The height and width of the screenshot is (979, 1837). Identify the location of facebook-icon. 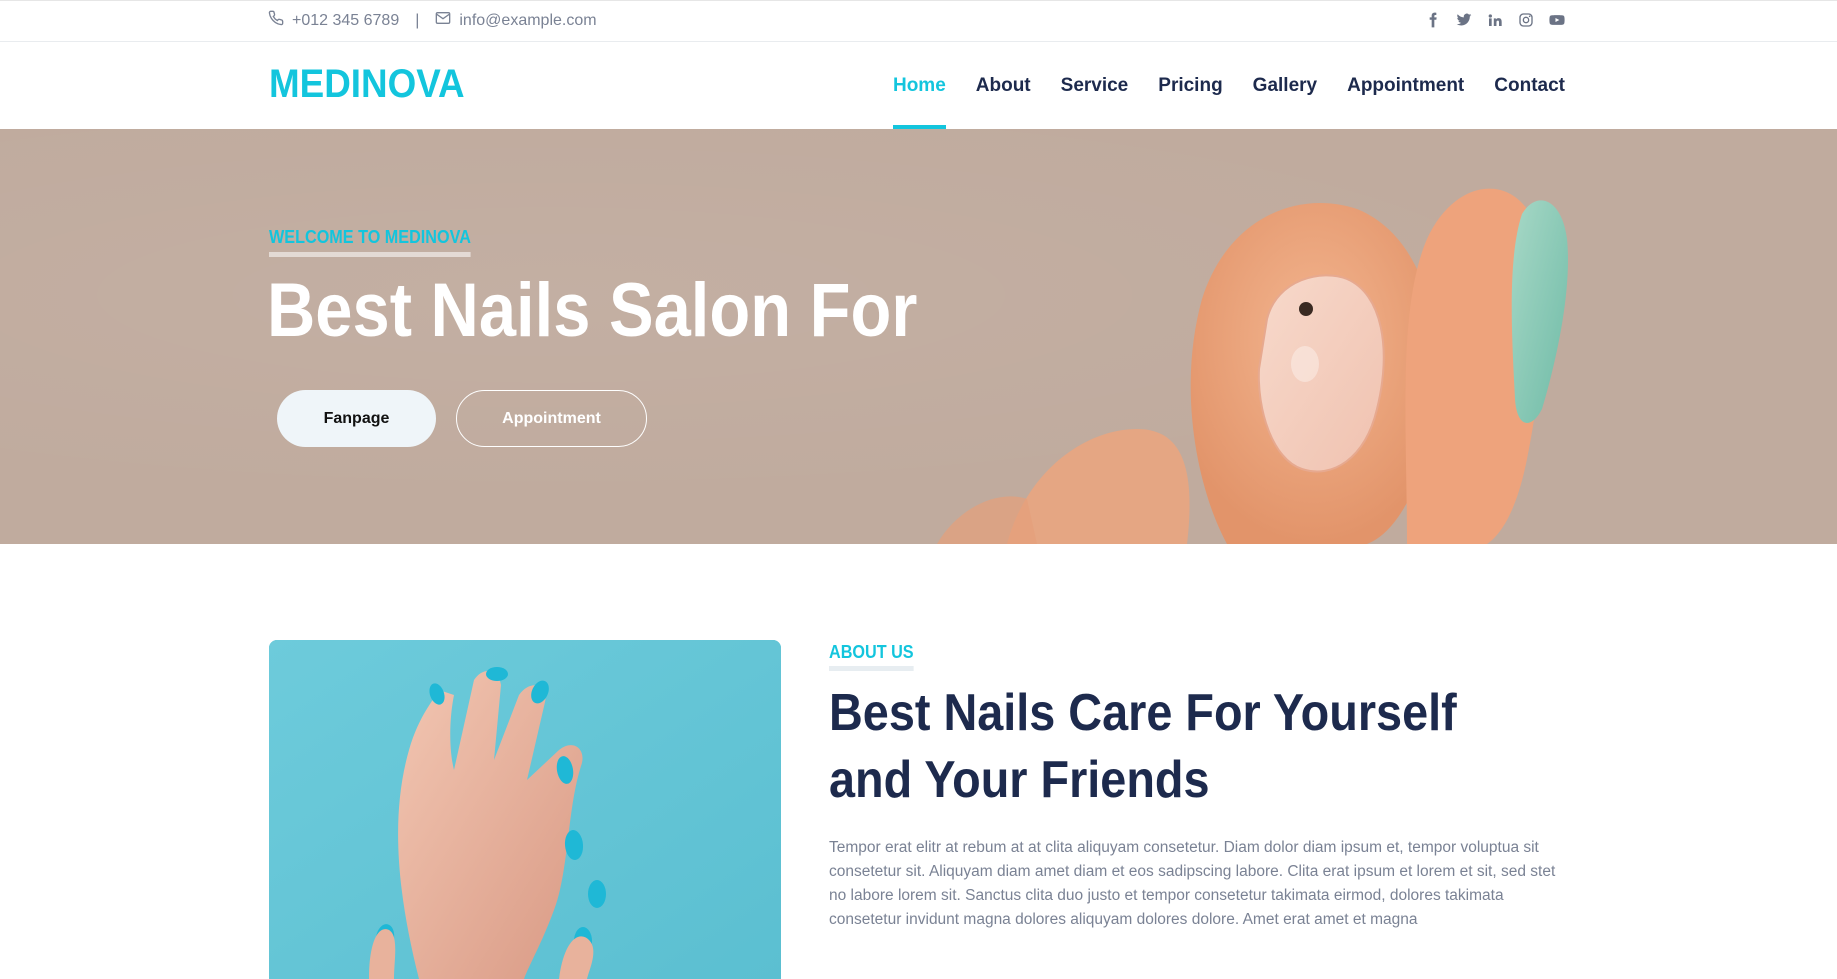
(1432, 20).